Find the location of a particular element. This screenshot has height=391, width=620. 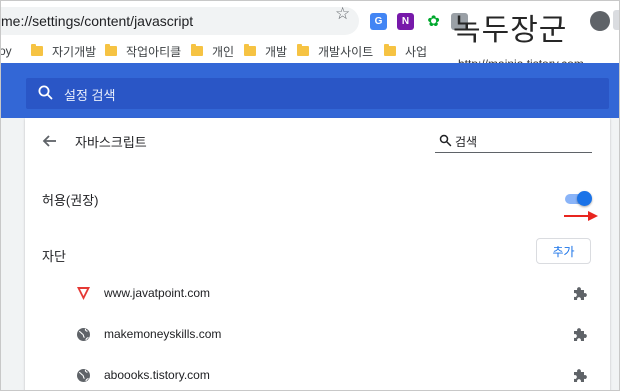

address-url: me://settings/content/javascript is located at coordinates (97, 21).